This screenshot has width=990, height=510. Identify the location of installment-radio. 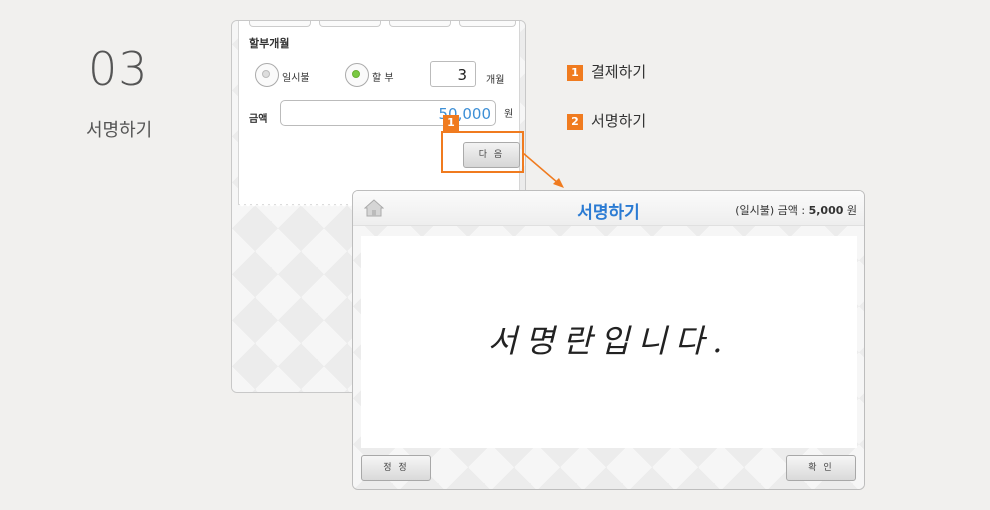
(357, 75).